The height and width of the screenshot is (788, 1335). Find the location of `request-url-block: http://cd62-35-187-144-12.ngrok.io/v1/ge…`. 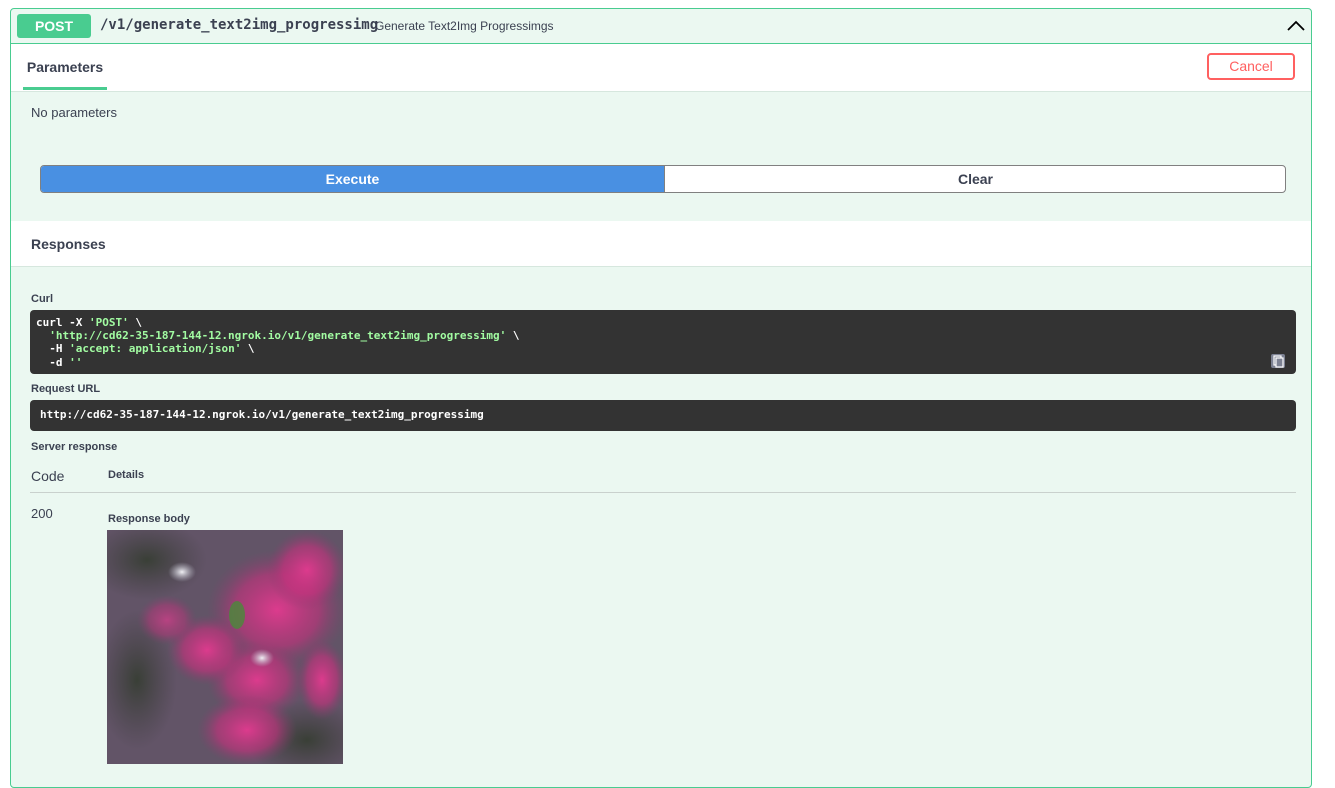

request-url-block: http://cd62-35-187-144-12.ngrok.io/v1/ge… is located at coordinates (663, 415).